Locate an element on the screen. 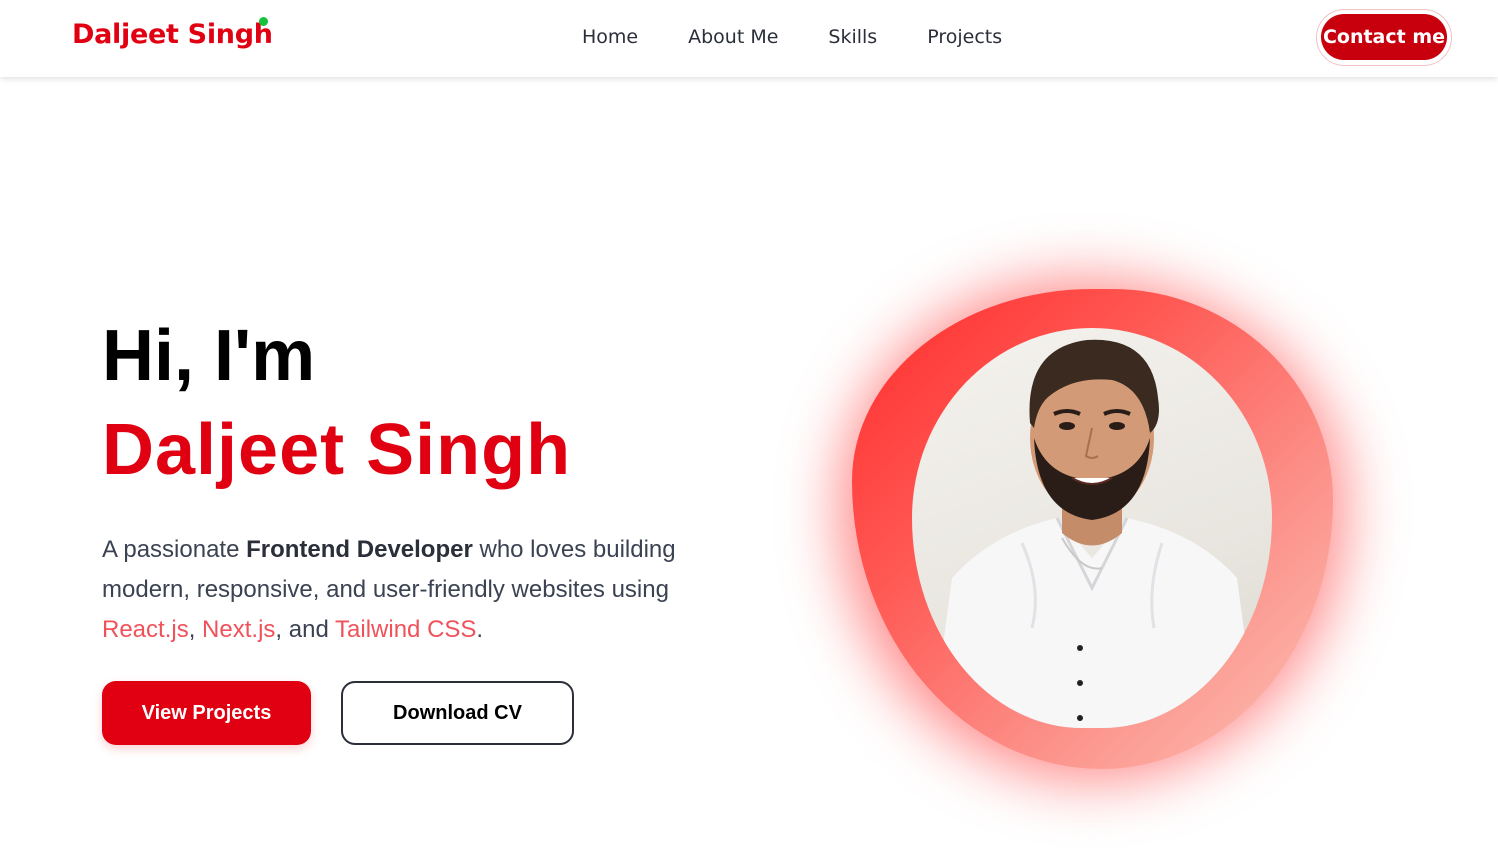  view-projects-button: View Projects is located at coordinates (206, 713).